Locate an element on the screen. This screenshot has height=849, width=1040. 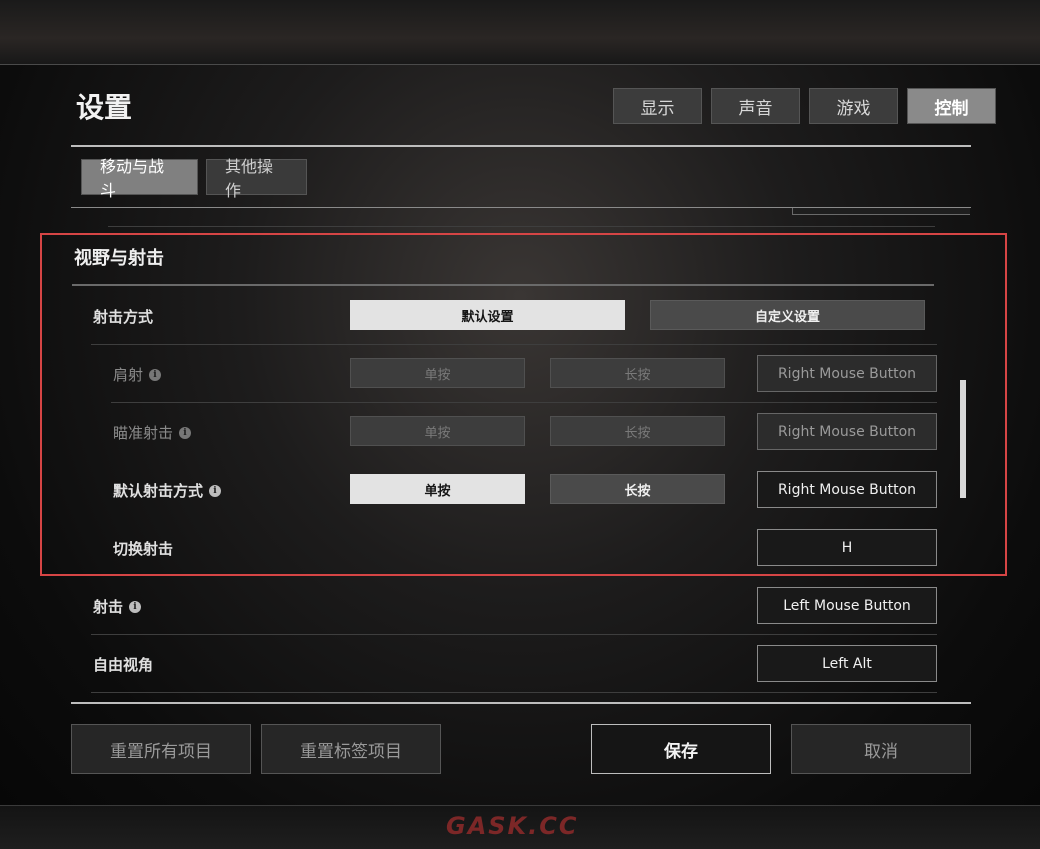
row-free-look: 自由视角 Left Alt is located at coordinates (514, 664).